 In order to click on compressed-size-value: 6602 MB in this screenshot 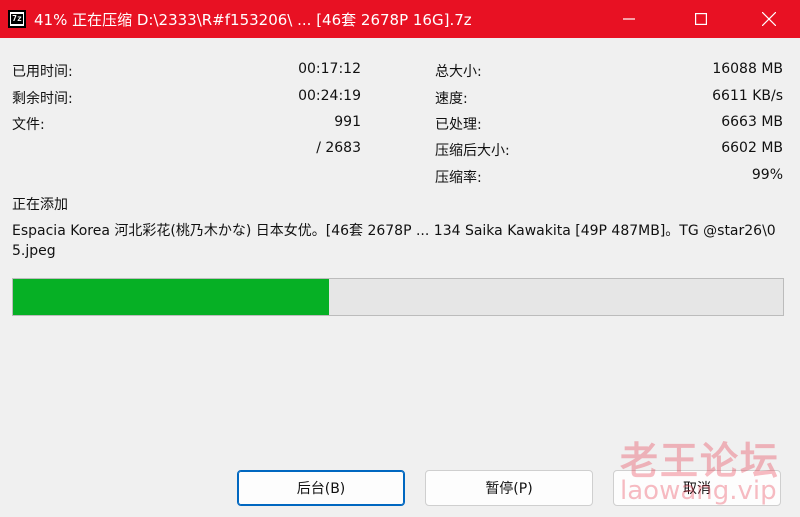, I will do `click(752, 148)`.